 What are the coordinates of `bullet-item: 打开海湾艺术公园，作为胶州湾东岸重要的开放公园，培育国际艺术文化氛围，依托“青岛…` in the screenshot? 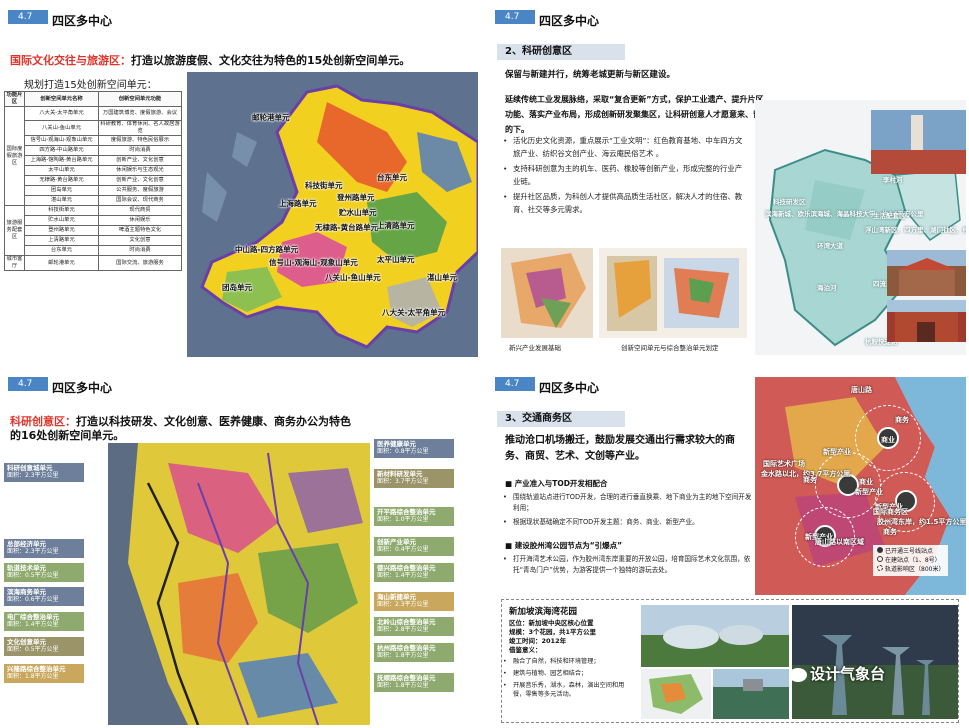 It's located at (628, 565).